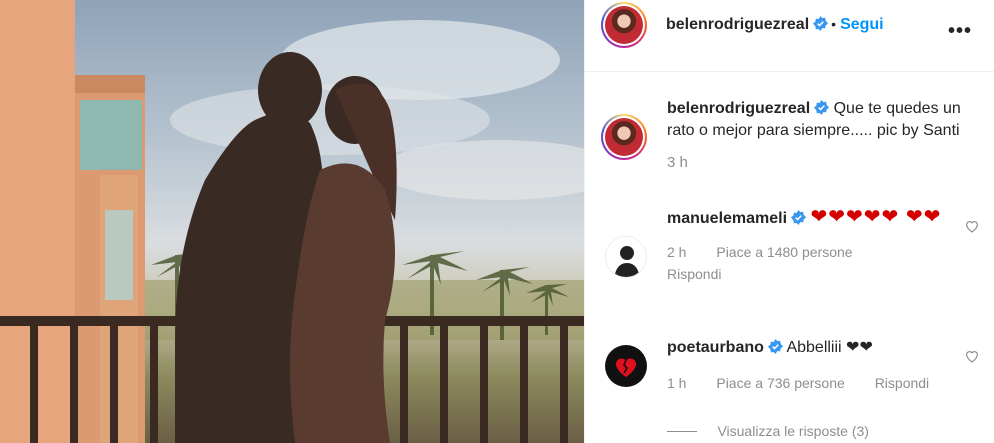 The width and height of the screenshot is (994, 443). I want to click on caption-author-avatar, so click(624, 137).